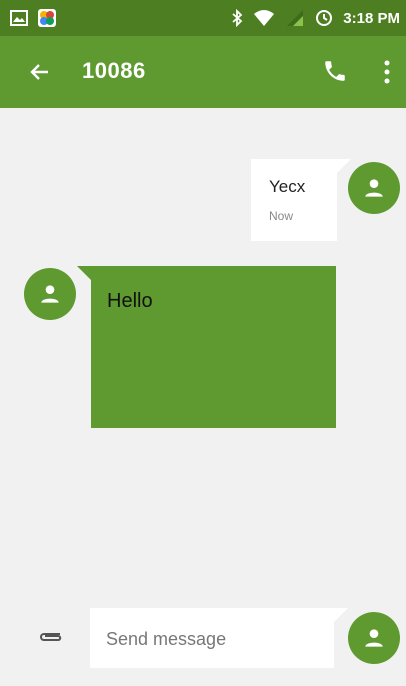  I want to click on message-text: Yecx, so click(287, 186).